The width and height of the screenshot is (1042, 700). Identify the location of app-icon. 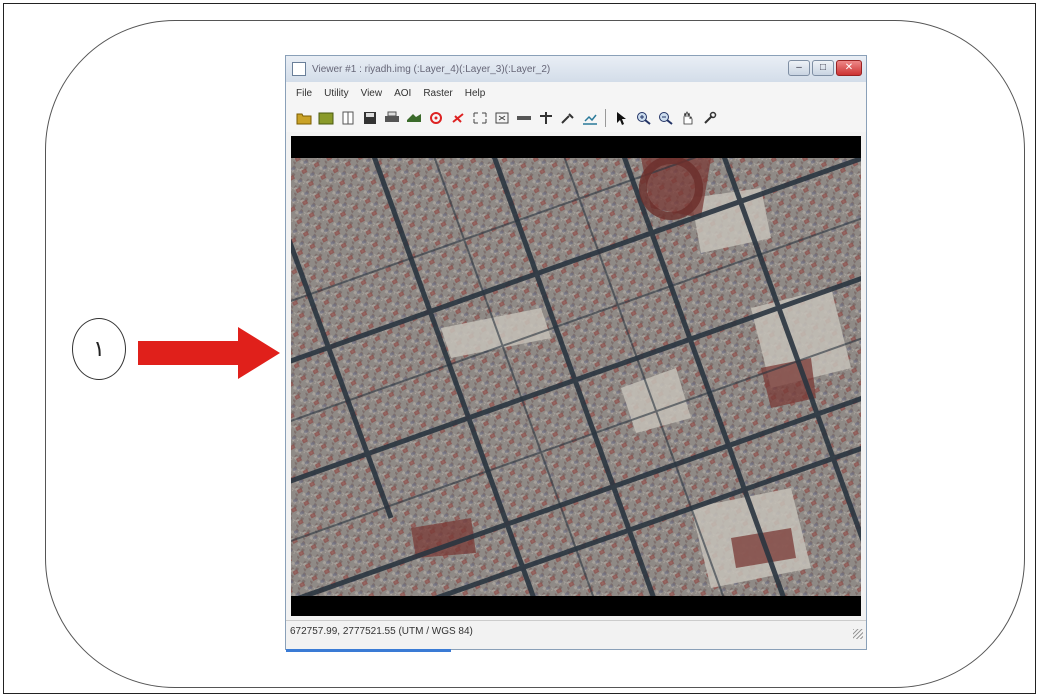
(299, 69).